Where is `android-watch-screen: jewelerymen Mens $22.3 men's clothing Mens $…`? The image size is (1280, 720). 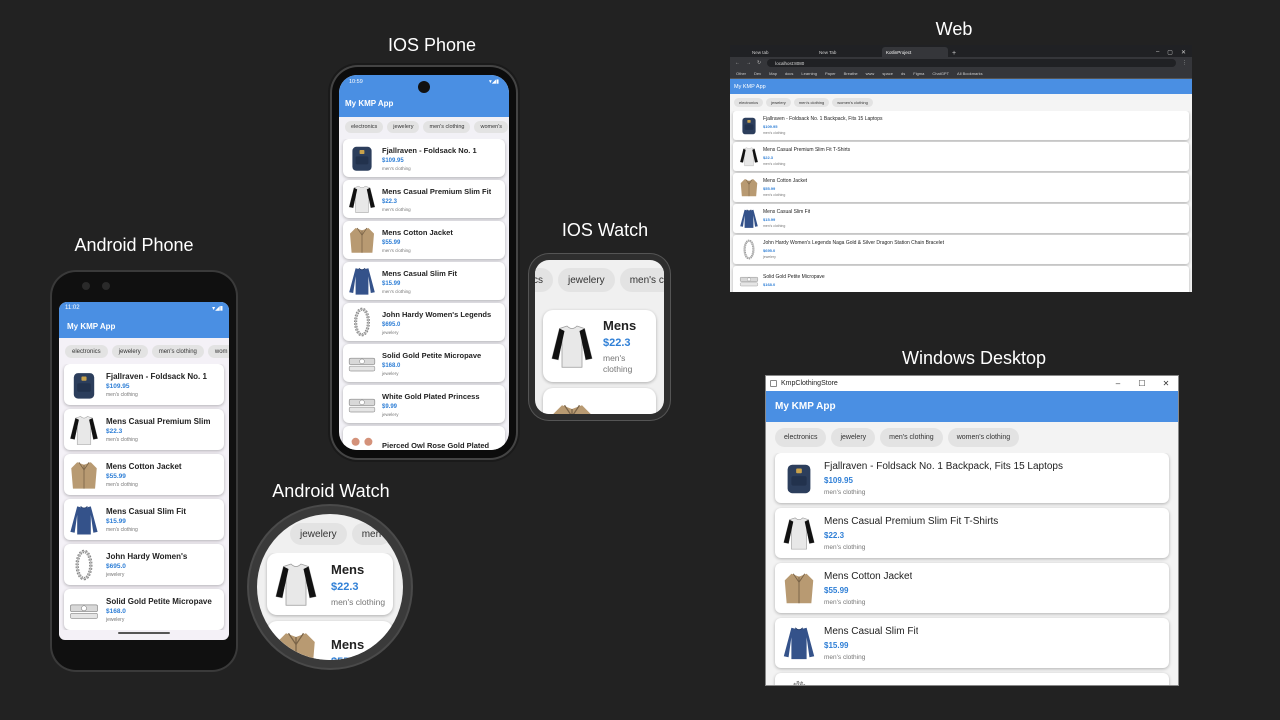
android-watch-screen: jewelerymen Mens $22.3 men's clothing Mens $… is located at coordinates (330, 587).